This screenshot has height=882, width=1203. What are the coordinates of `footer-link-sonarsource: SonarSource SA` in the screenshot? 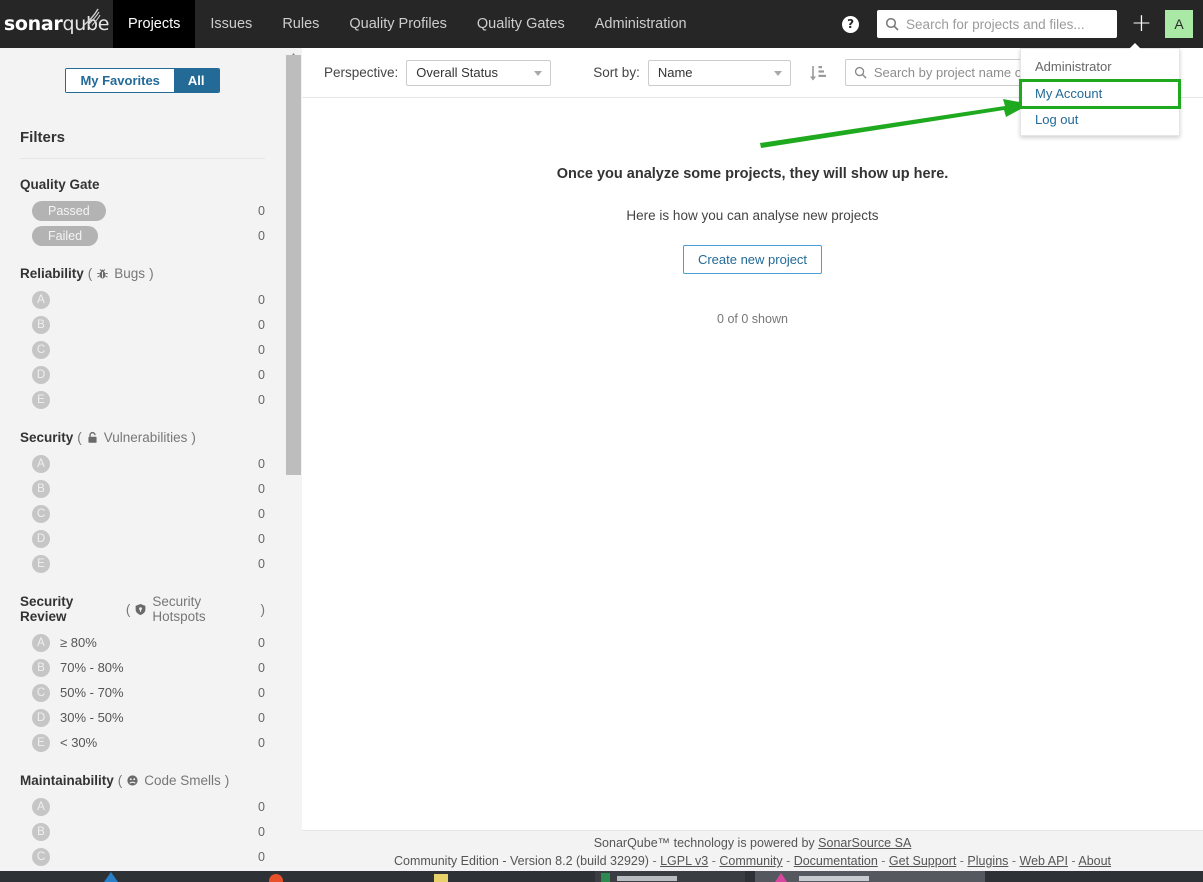 It's located at (864, 843).